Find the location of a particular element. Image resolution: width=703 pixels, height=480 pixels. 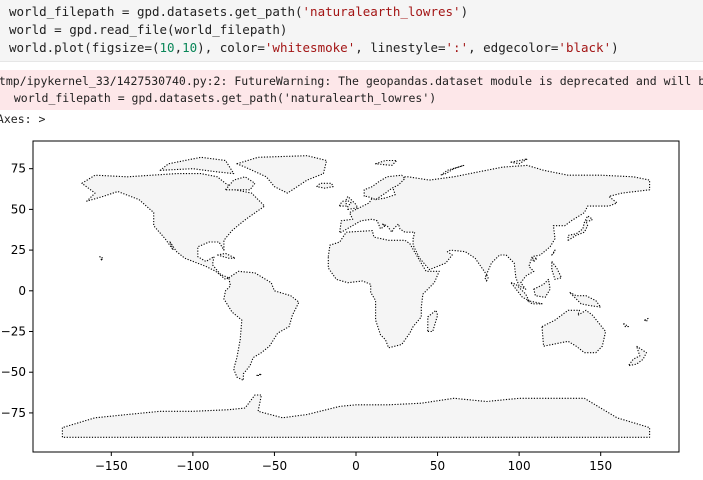

y-tick-label: 25 is located at coordinates (18, 250).